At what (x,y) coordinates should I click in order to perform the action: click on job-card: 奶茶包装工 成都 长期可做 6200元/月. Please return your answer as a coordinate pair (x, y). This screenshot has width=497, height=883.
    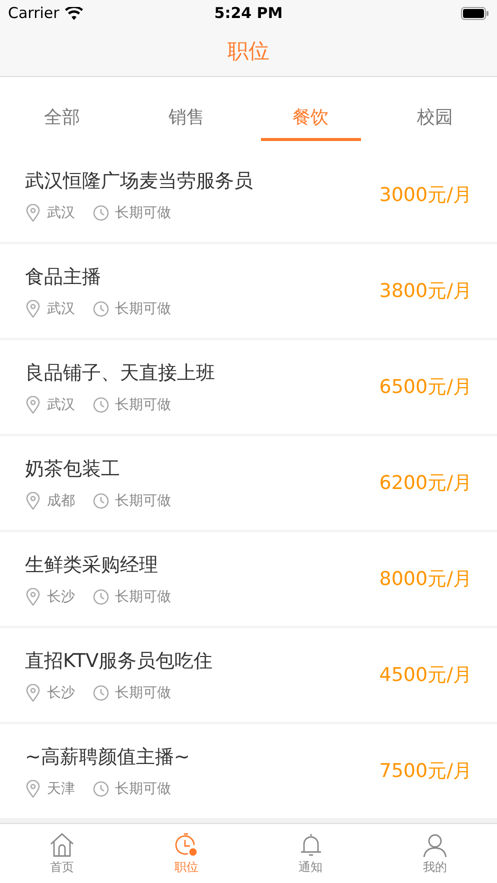
    Looking at the image, I should click on (248, 483).